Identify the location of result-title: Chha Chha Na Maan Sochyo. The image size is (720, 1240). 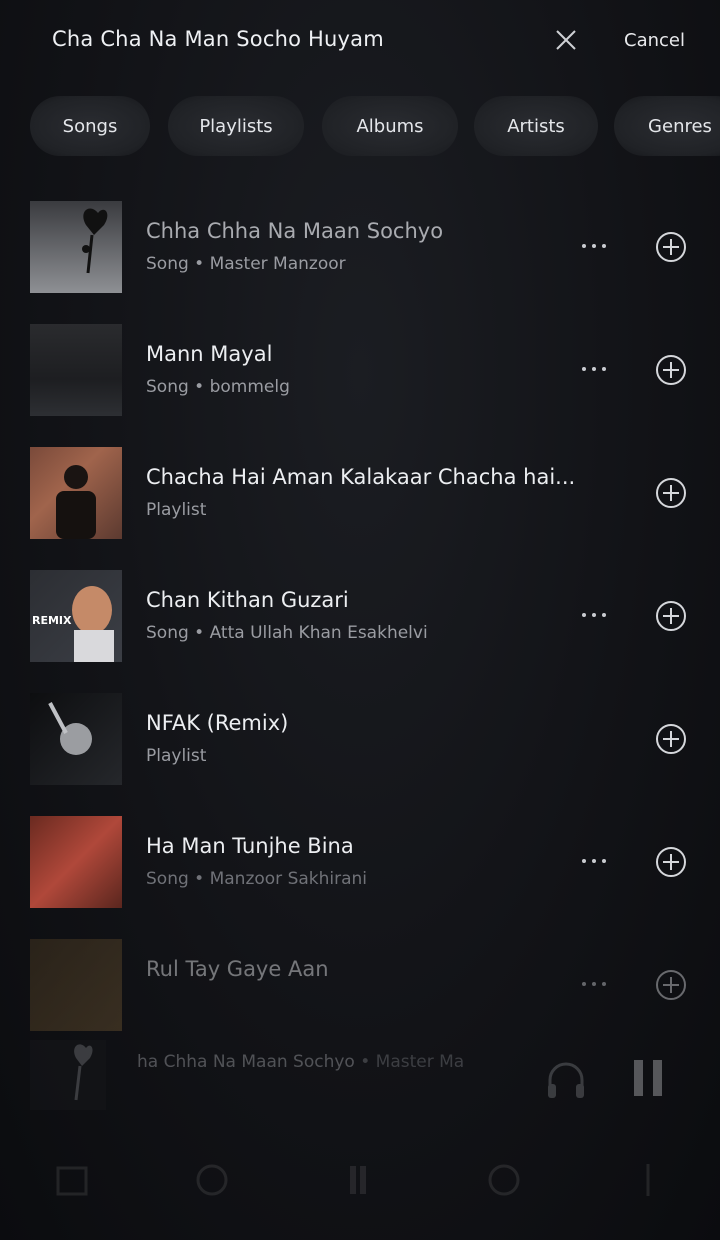
(295, 231).